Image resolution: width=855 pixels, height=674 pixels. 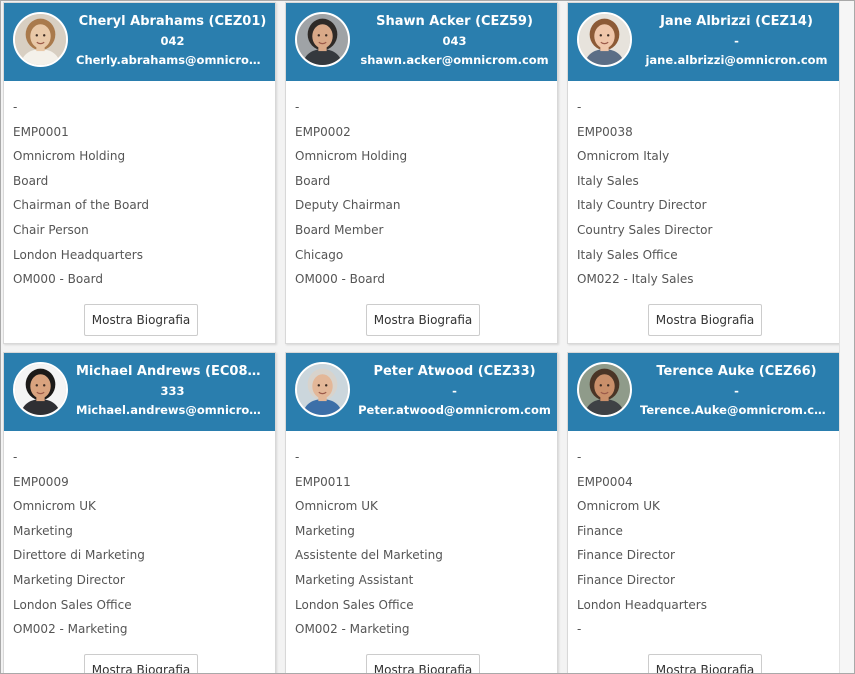 I want to click on field-job-title-local: Assistente del Marketing, so click(x=369, y=555).